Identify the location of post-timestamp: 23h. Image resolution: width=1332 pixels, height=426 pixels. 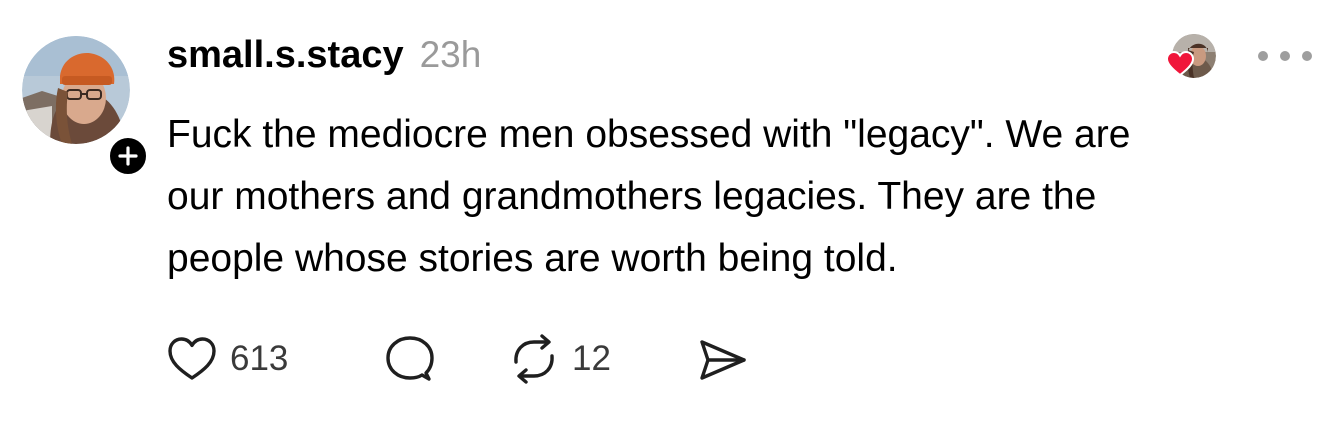
(450, 54).